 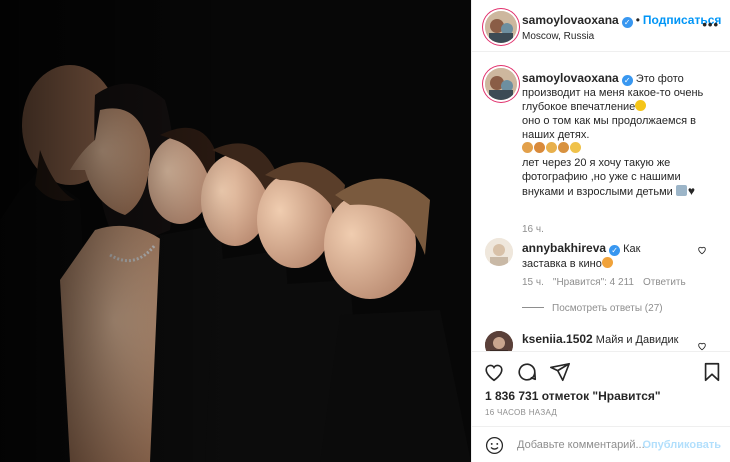 What do you see at coordinates (691, 191) in the screenshot?
I see `black-heart-icon: ♥` at bounding box center [691, 191].